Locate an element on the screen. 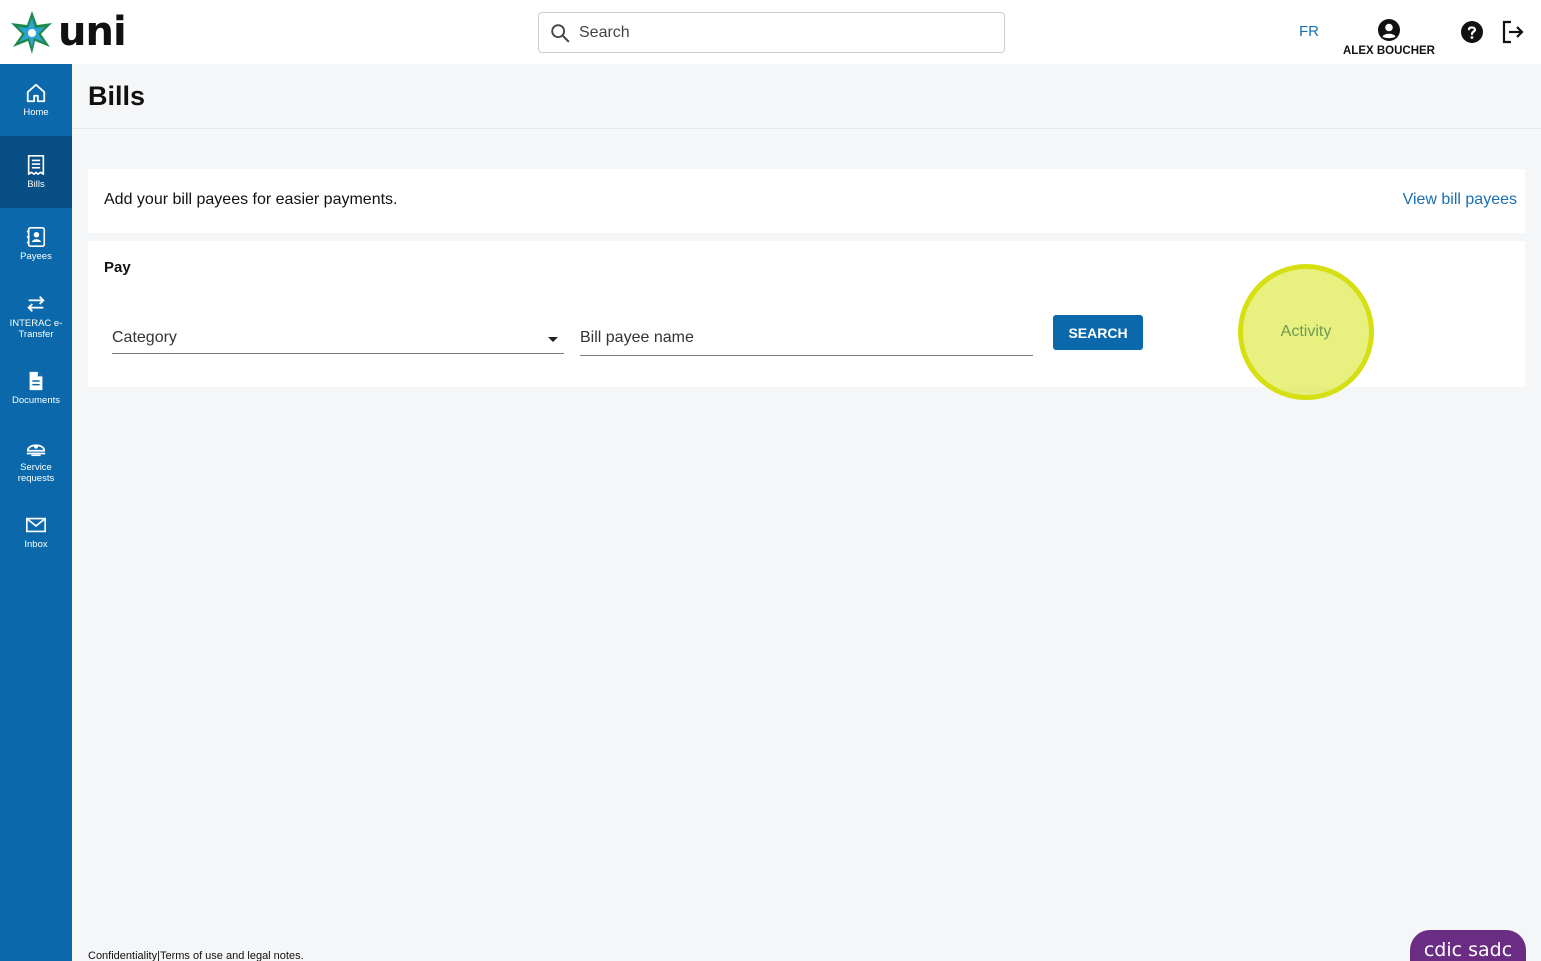  sidebar-item-payees: Payees is located at coordinates (36, 244).